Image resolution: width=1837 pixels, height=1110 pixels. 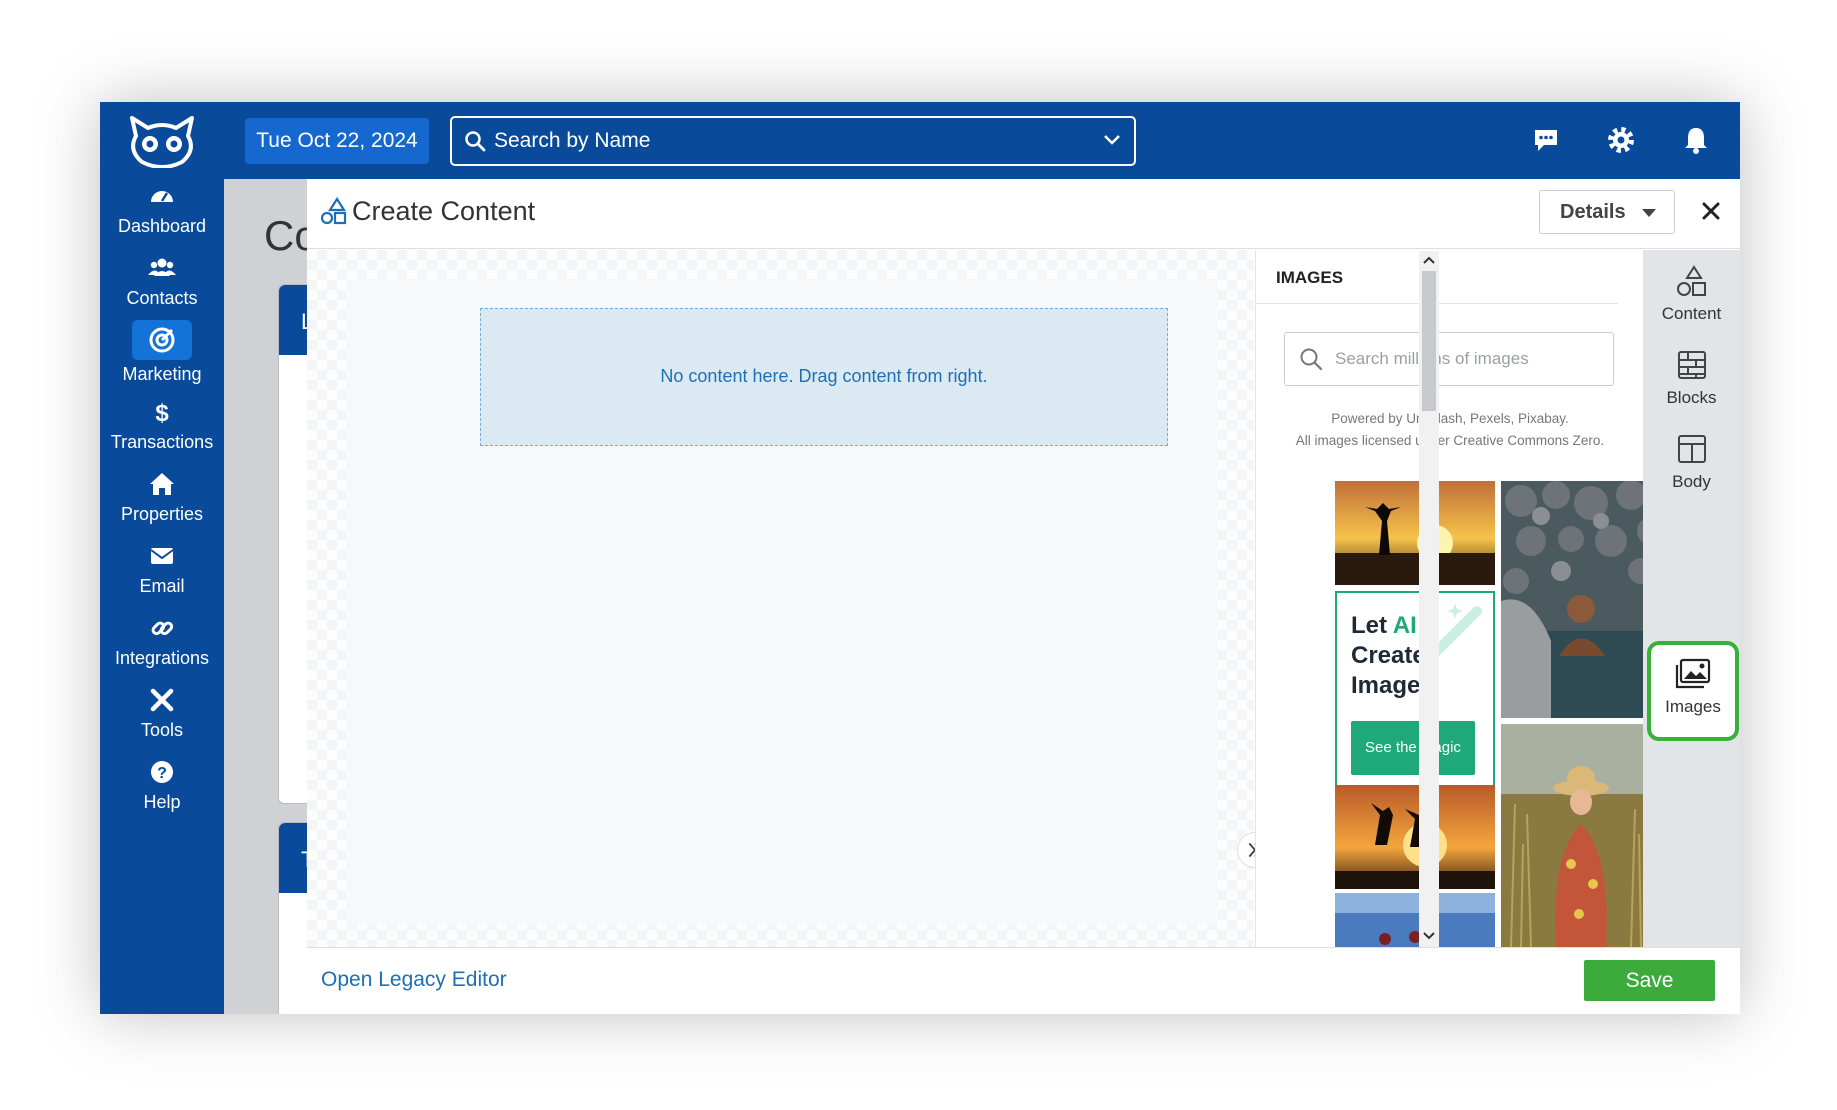 What do you see at coordinates (1388, 655) in the screenshot?
I see `ai-title-create: Create` at bounding box center [1388, 655].